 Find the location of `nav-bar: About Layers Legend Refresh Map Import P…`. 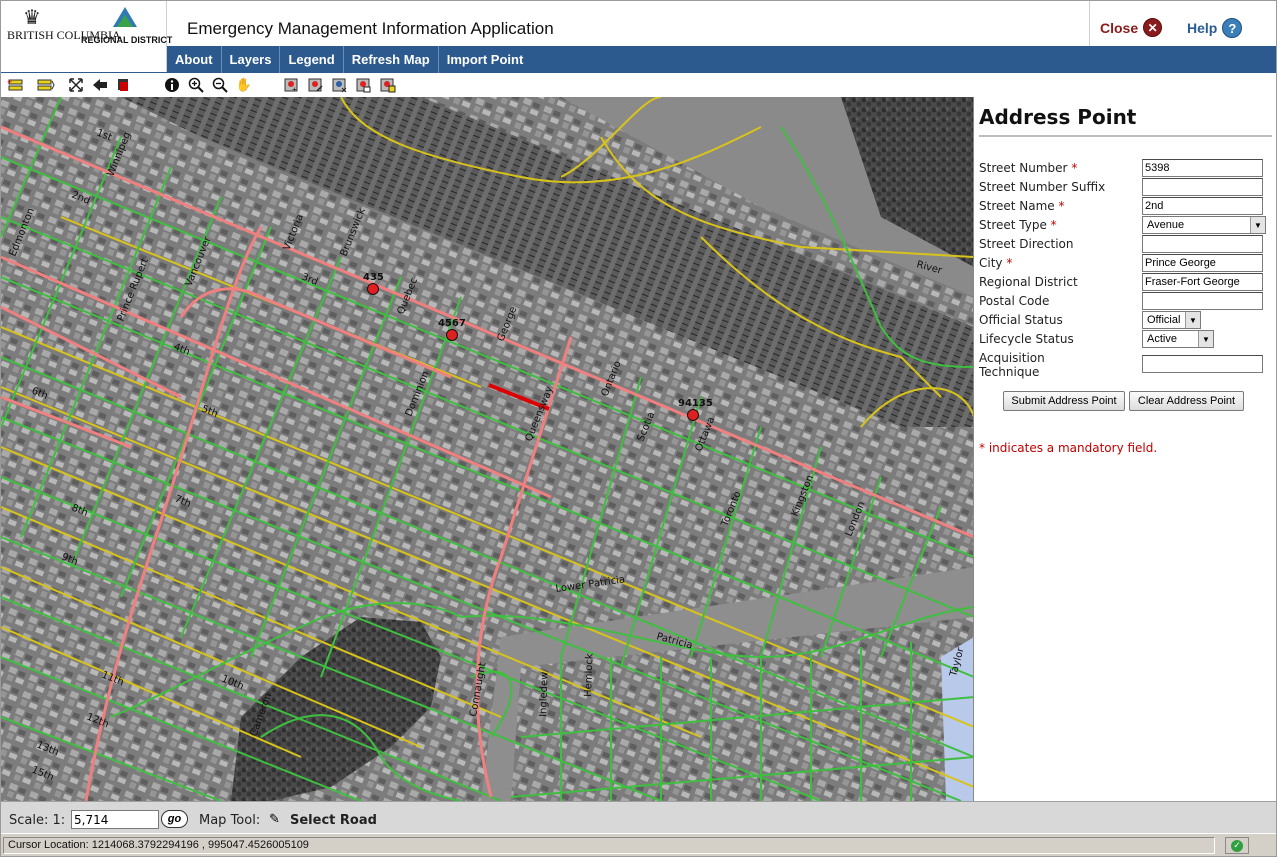

nav-bar: About Layers Legend Refresh Map Import P… is located at coordinates (721, 59).